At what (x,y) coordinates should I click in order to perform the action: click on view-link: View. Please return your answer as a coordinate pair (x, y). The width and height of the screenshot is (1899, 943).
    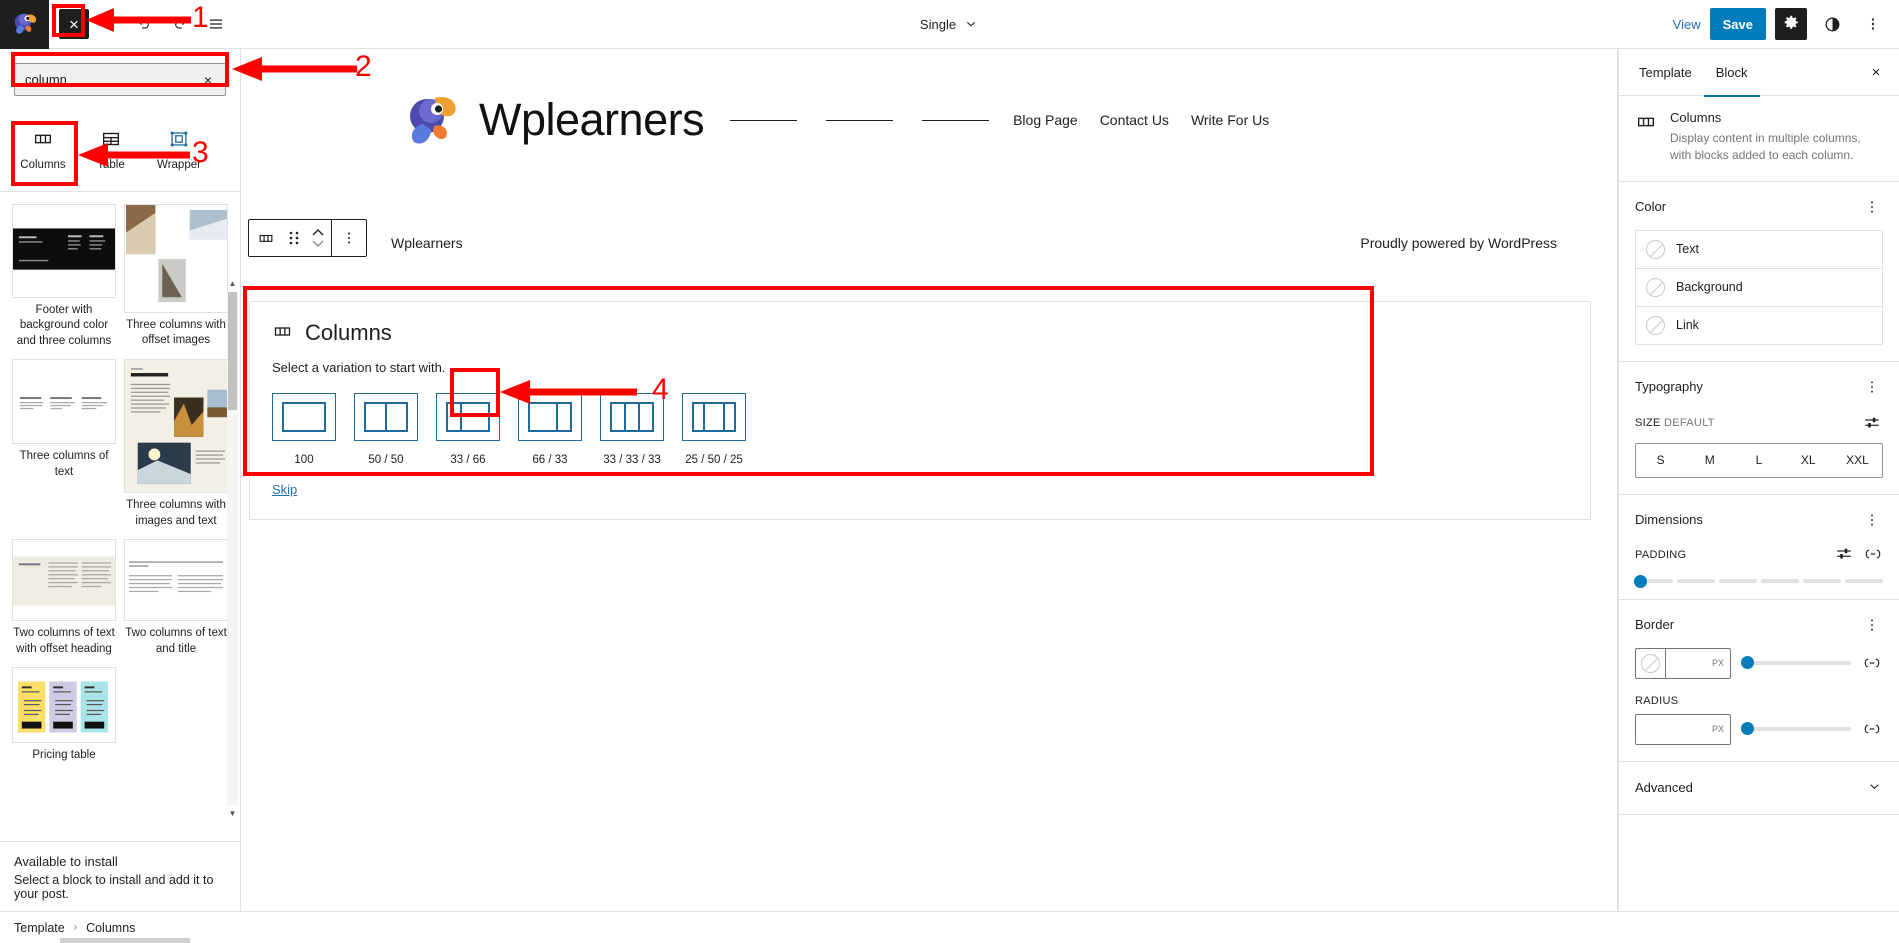
    Looking at the image, I should click on (1687, 24).